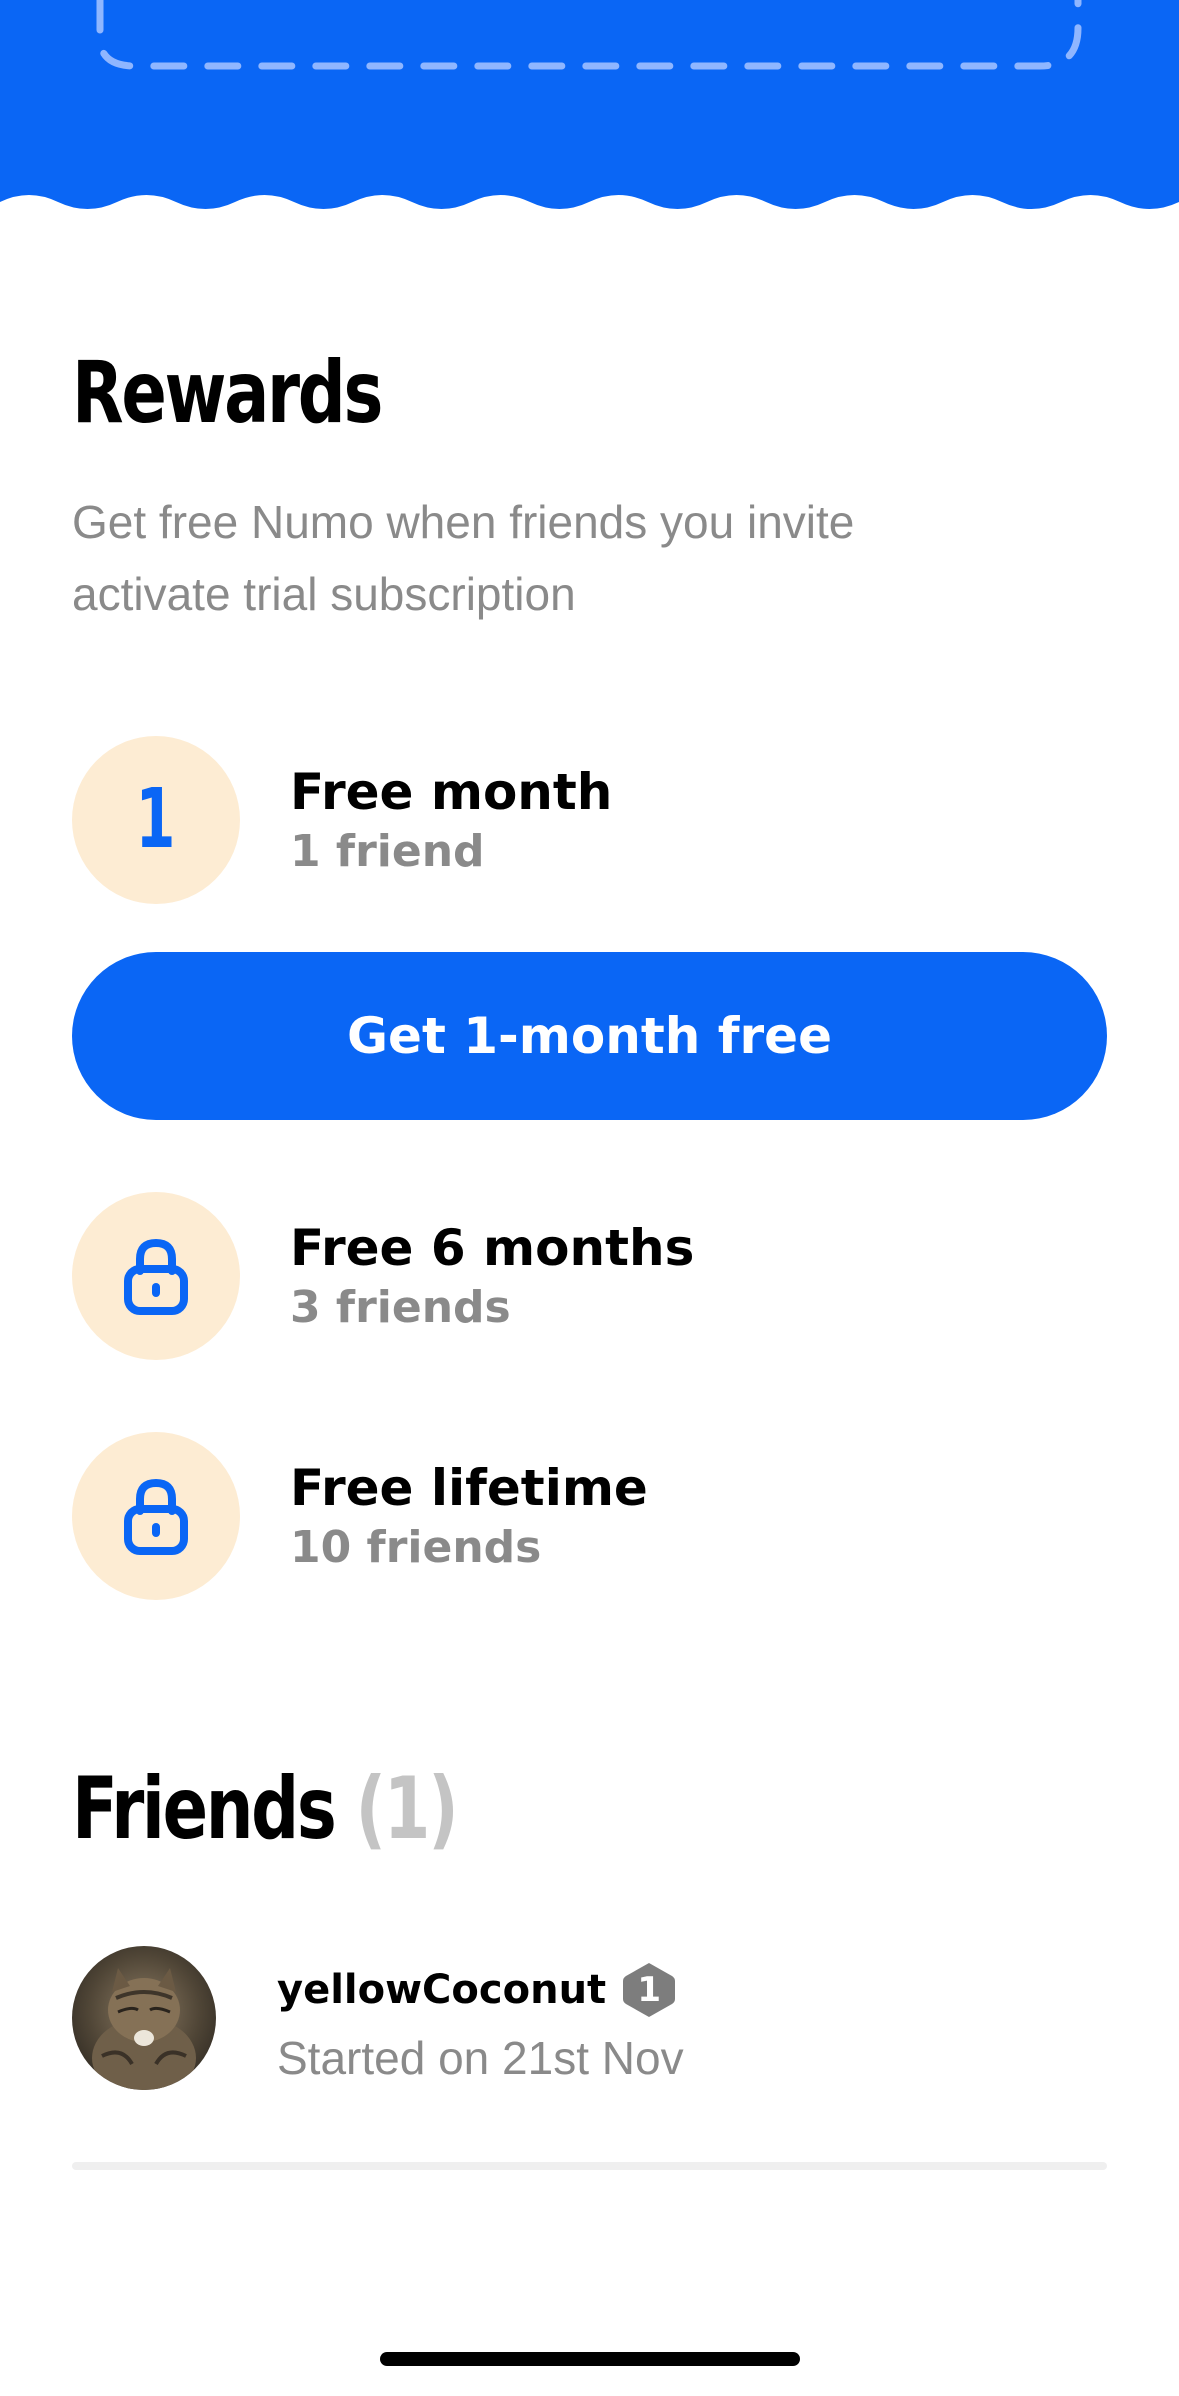  Describe the element at coordinates (416, 1547) in the screenshot. I see `reward-requirement: 10 friends` at that location.